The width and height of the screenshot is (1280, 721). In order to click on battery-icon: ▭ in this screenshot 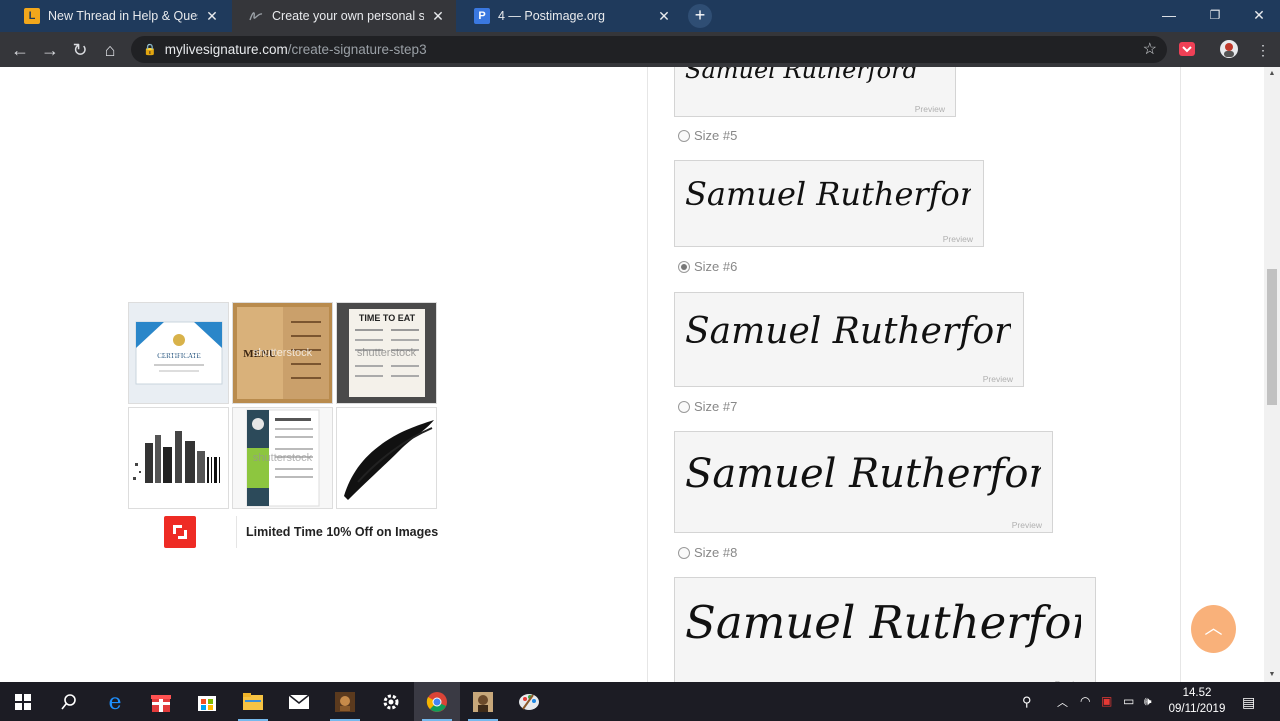, I will do `click(1128, 701)`.